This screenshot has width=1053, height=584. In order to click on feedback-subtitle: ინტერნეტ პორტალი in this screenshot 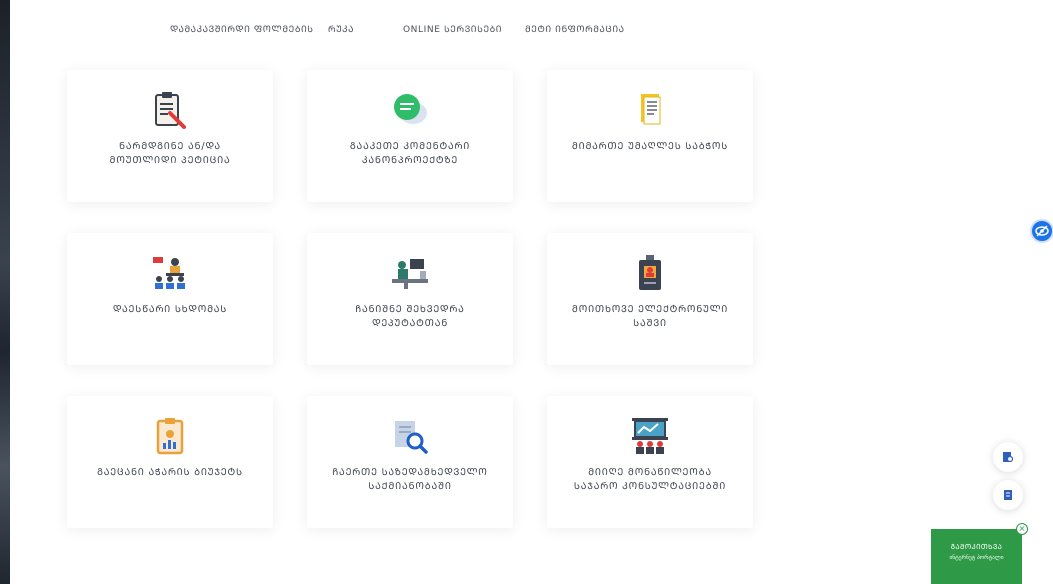, I will do `click(976, 558)`.